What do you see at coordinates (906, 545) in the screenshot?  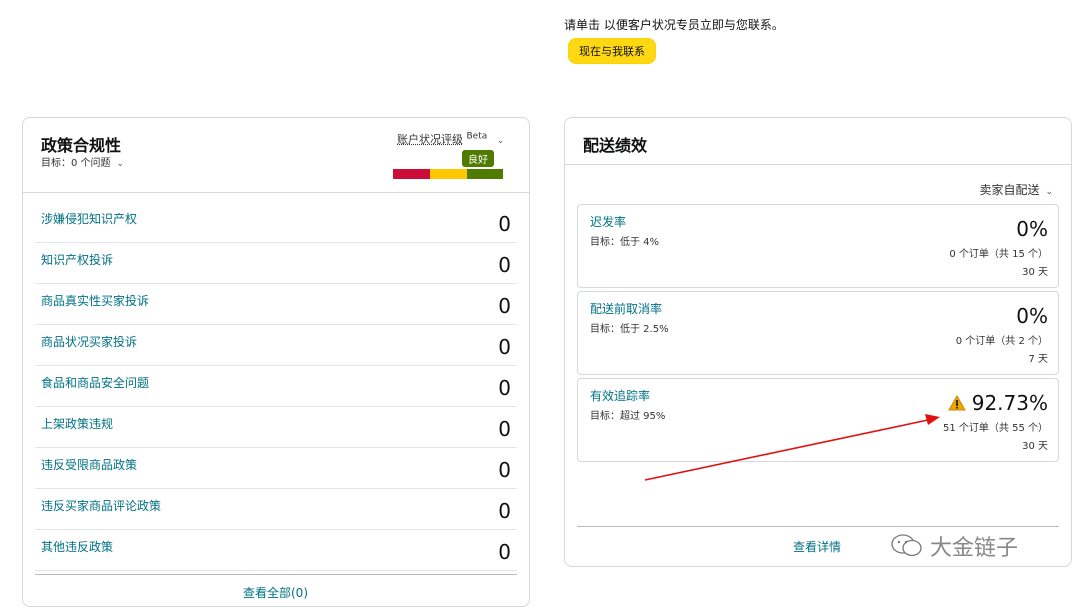 I see `wechat-icon` at bounding box center [906, 545].